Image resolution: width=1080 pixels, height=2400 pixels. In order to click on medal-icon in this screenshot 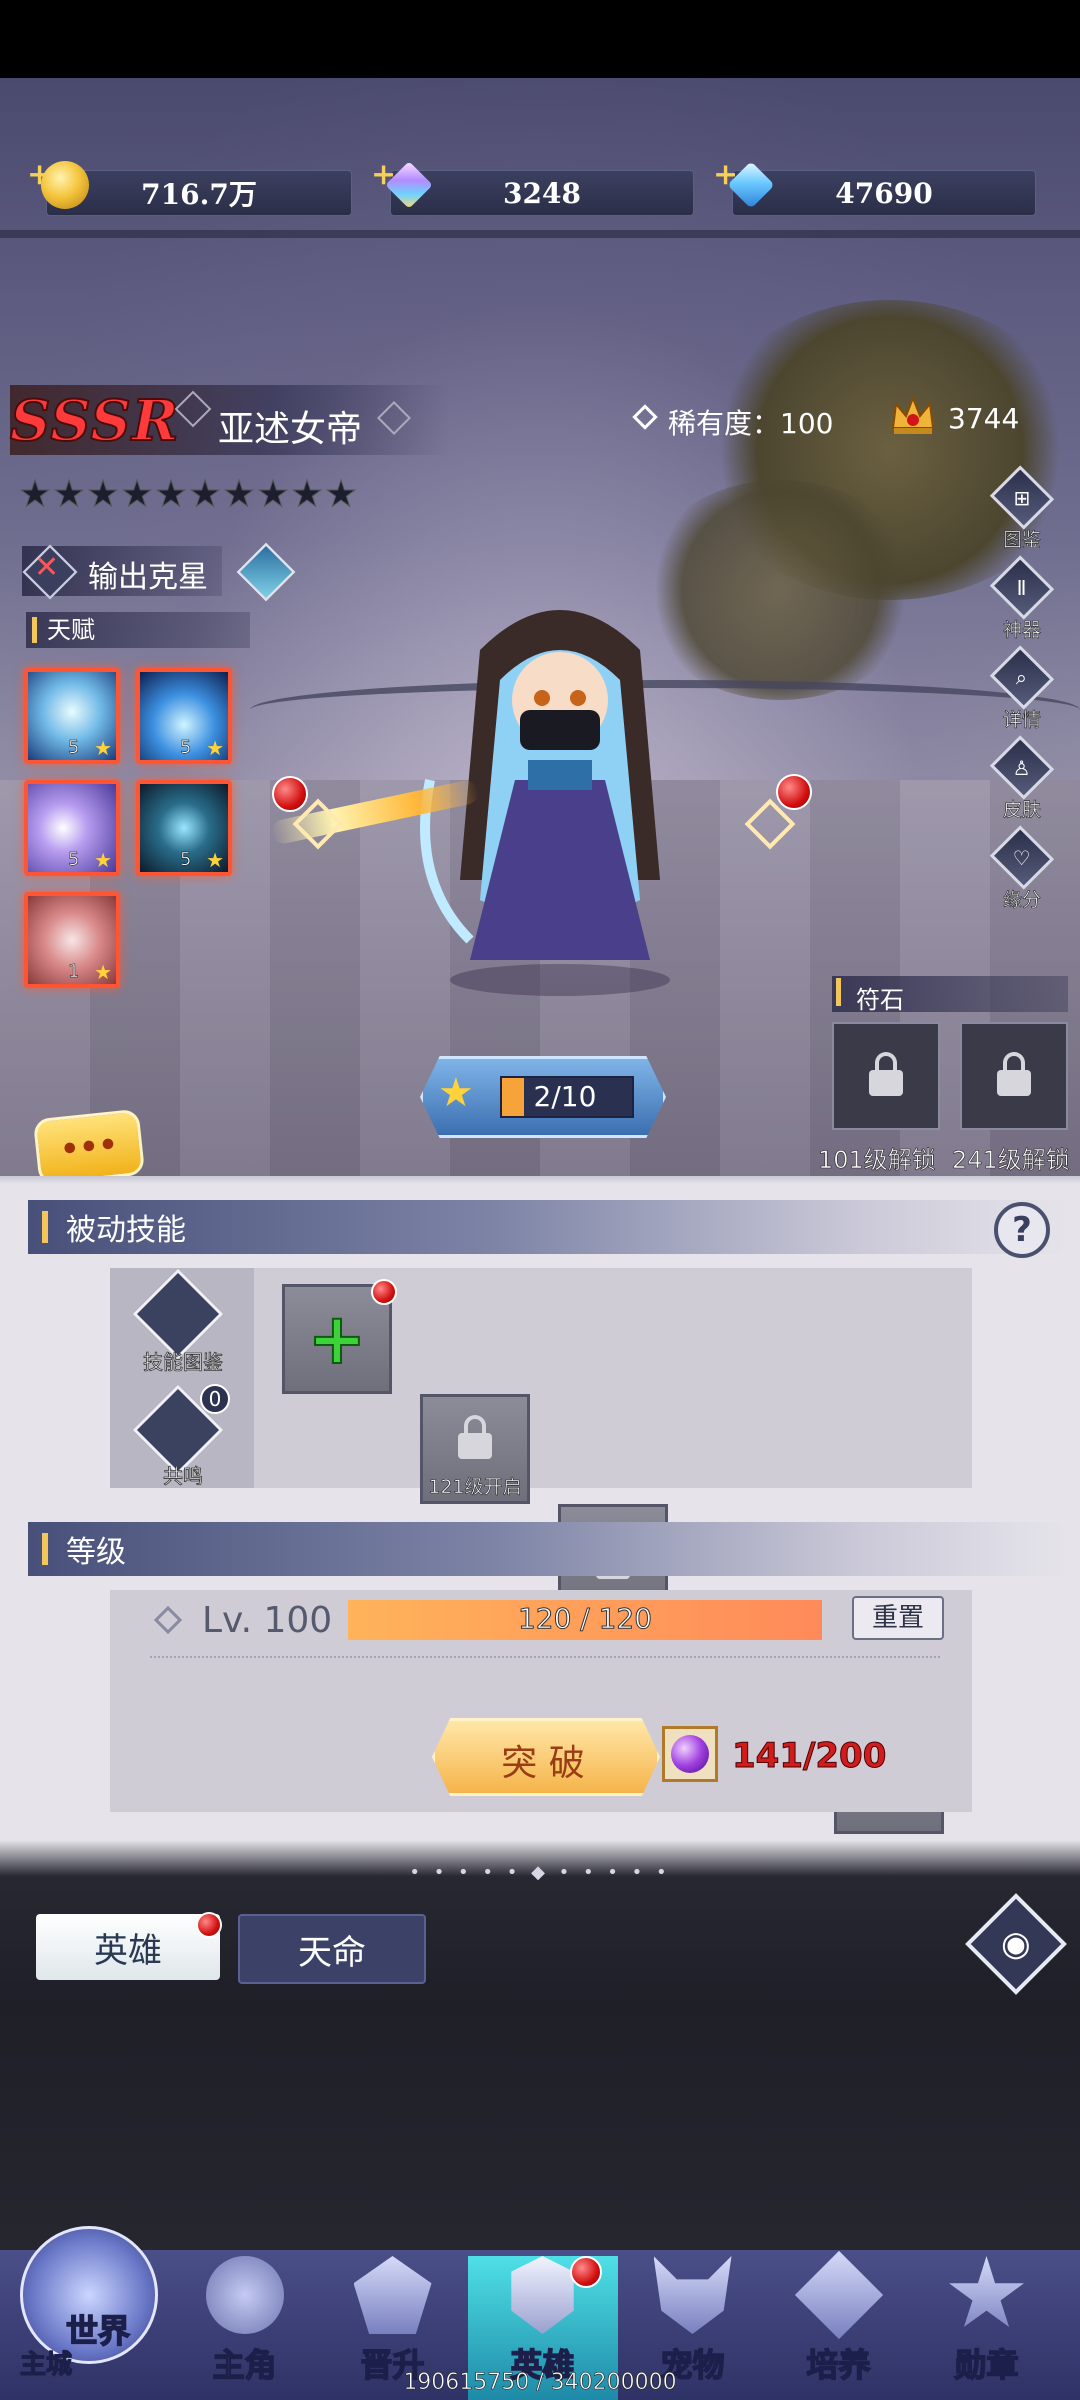, I will do `click(986, 2291)`.